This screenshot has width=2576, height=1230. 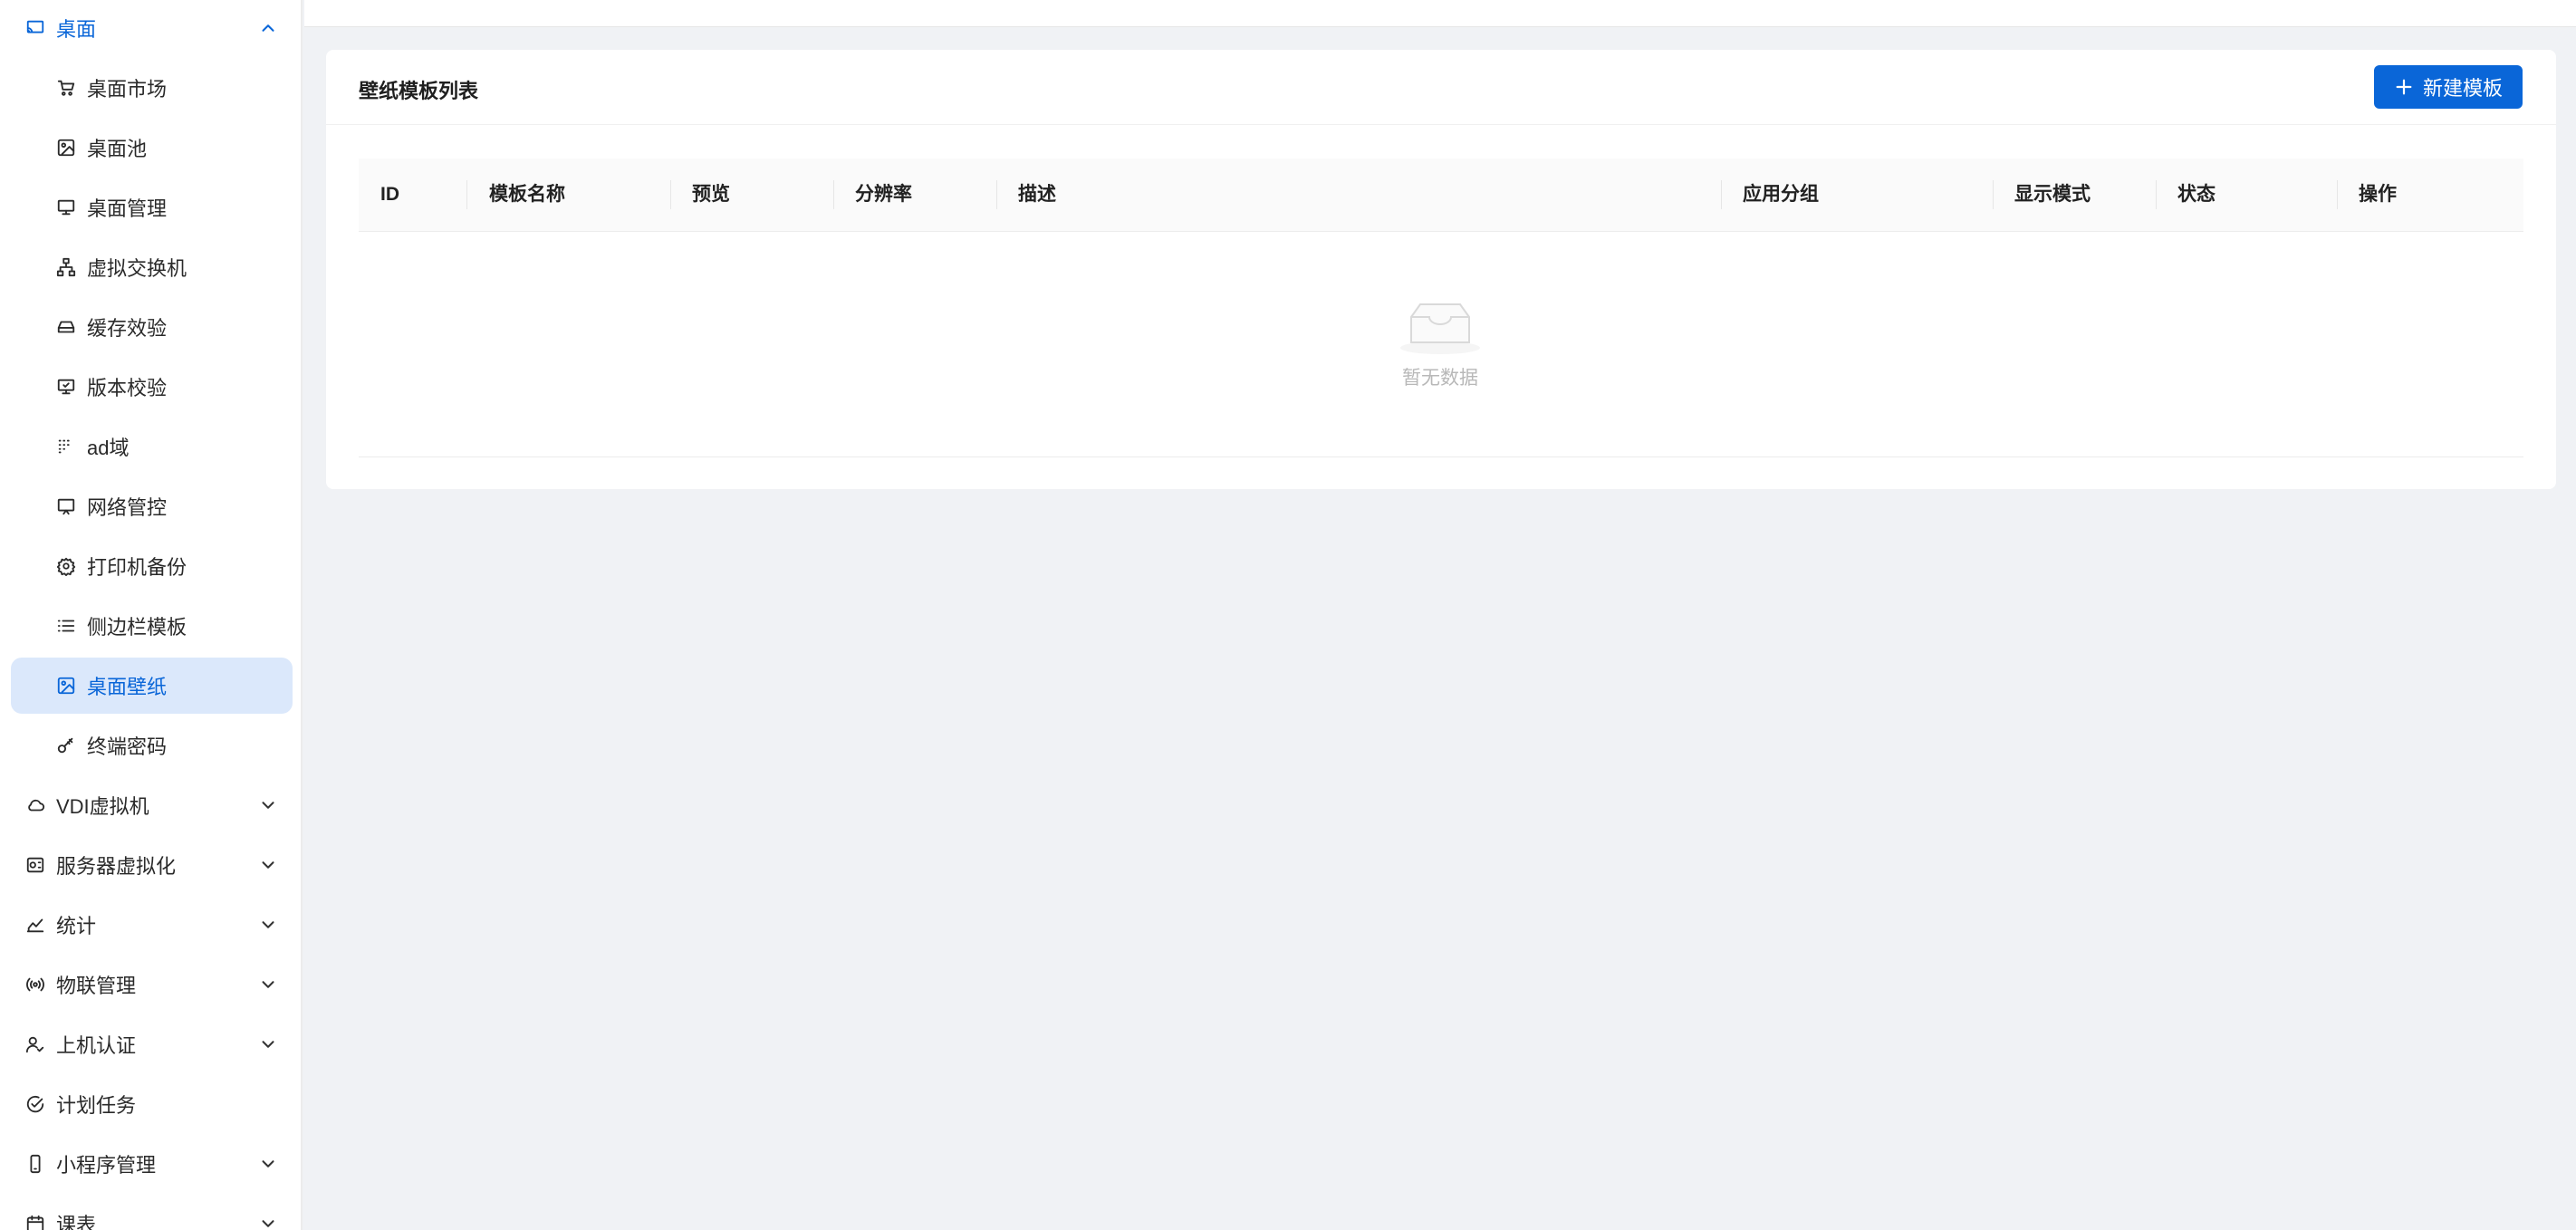 What do you see at coordinates (76, 926) in the screenshot?
I see `menu-label: 统计` at bounding box center [76, 926].